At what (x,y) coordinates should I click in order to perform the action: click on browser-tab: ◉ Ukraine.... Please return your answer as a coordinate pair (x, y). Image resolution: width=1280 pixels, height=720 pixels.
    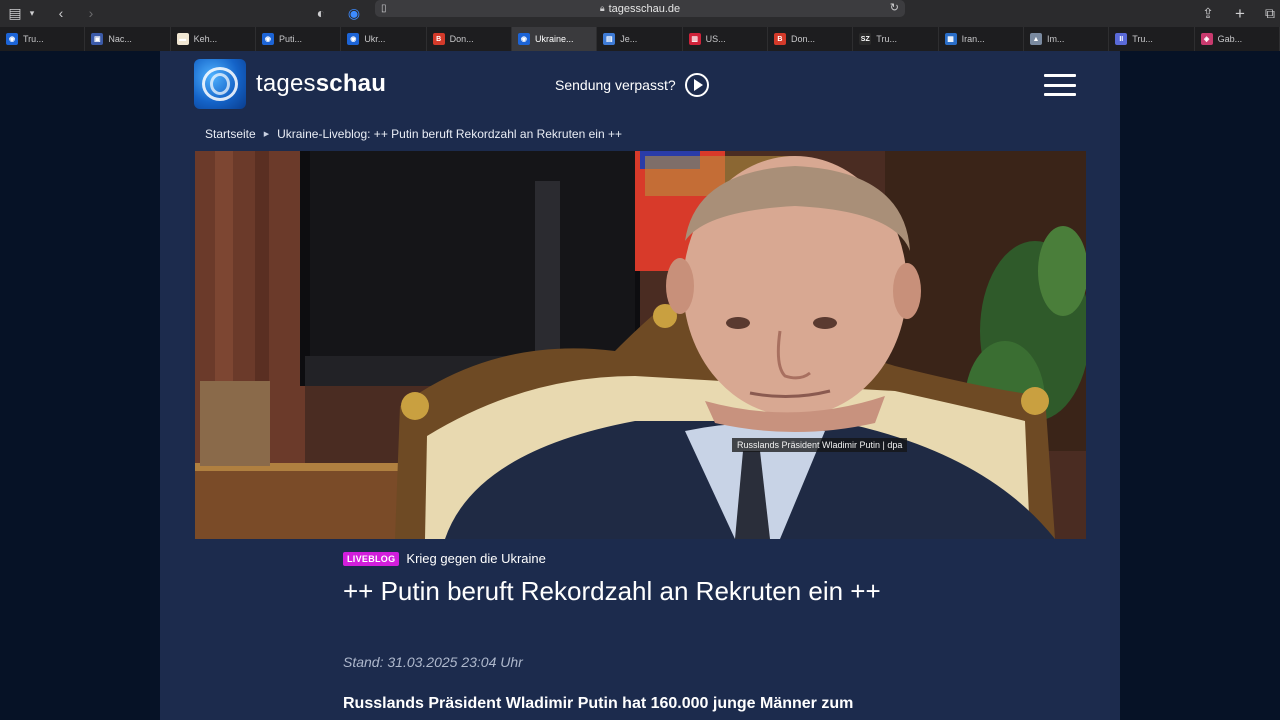
    Looking at the image, I should click on (554, 39).